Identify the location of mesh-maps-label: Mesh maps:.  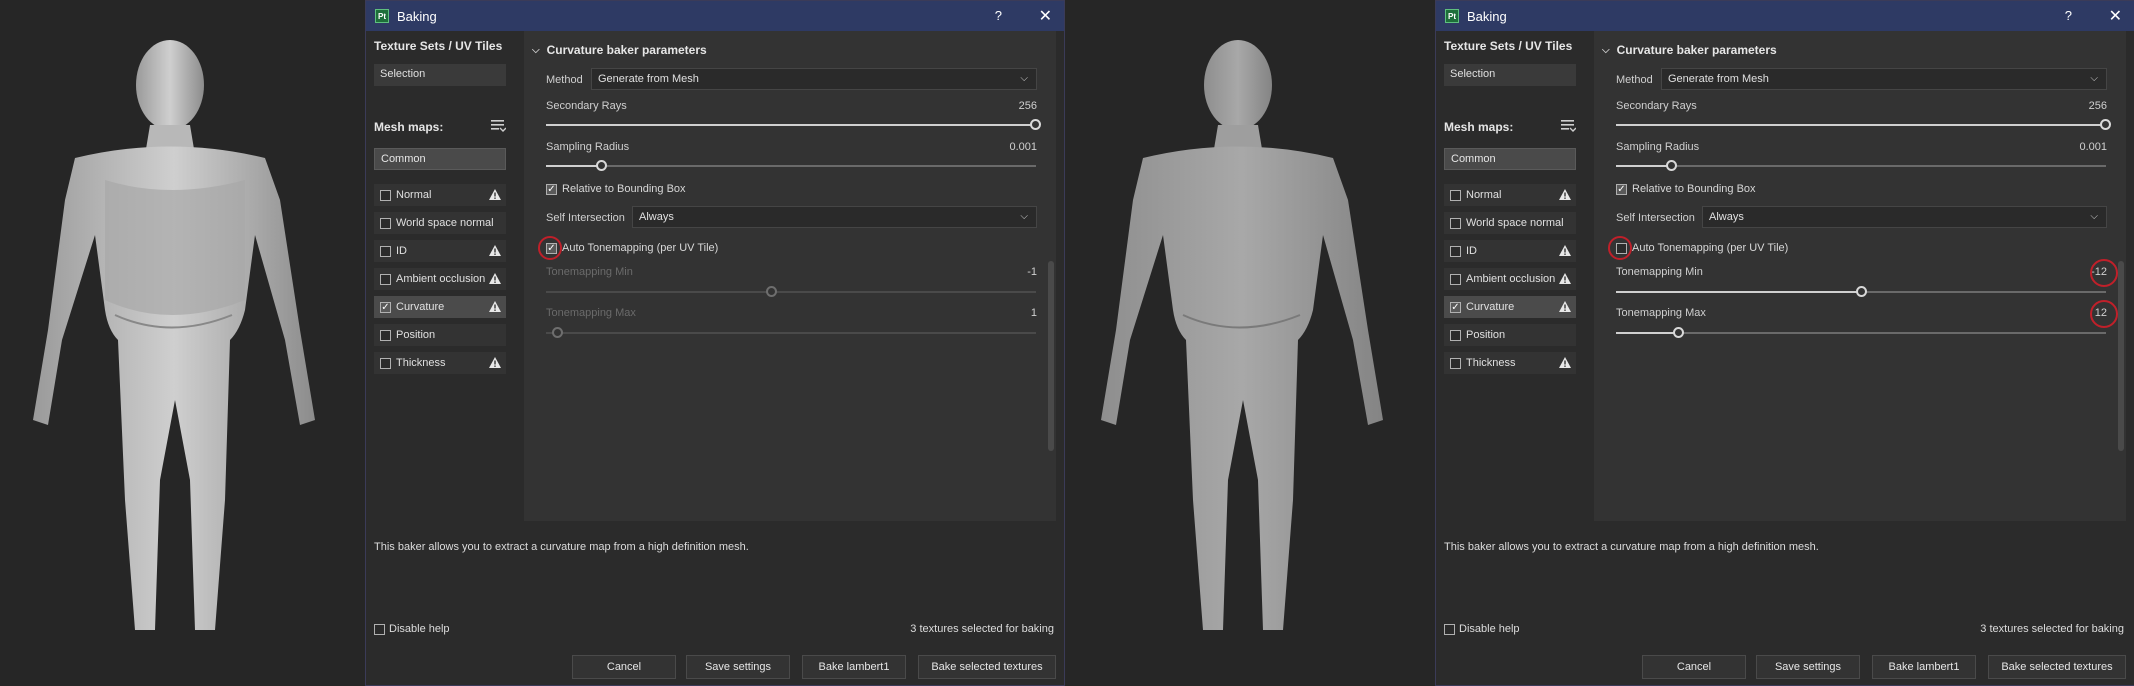
(409, 127).